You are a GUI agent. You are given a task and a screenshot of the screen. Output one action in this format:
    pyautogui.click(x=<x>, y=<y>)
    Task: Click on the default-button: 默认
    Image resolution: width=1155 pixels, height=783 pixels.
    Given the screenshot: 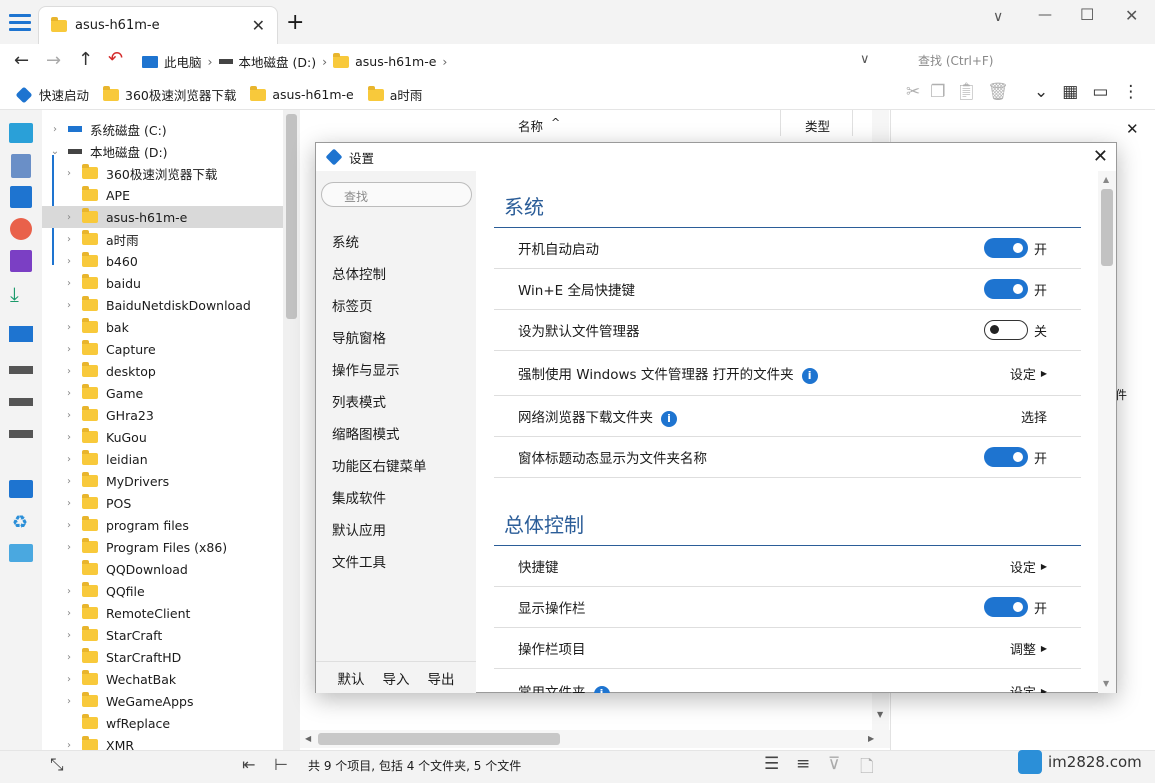 What is the action you would take?
    pyautogui.click(x=351, y=678)
    